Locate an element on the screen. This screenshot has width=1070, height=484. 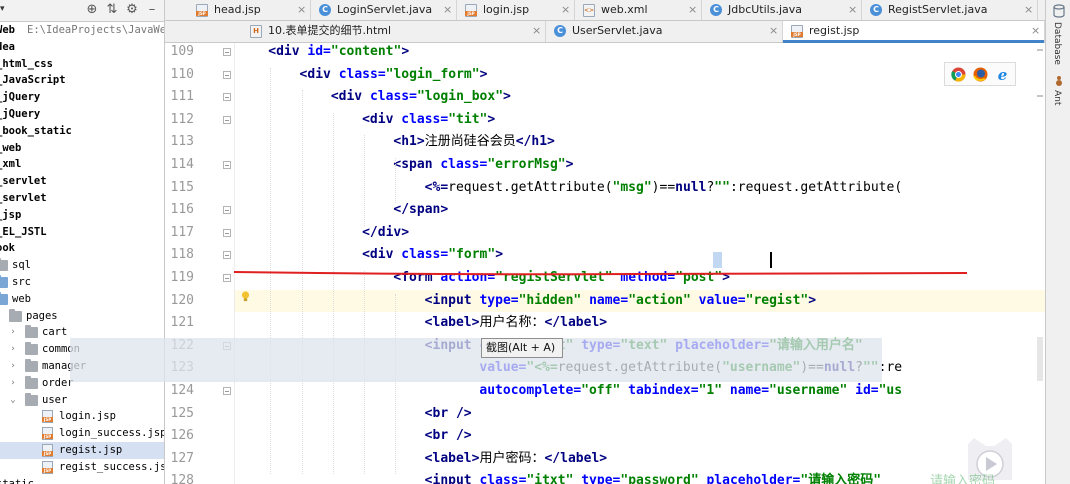
tree-item: login_success.jsp is located at coordinates (82, 433).